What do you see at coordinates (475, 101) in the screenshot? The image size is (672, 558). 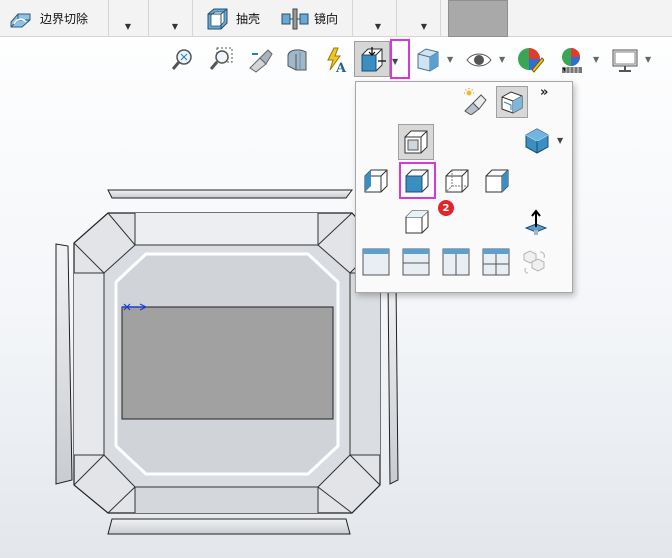 I see `lightbulb-icon` at bounding box center [475, 101].